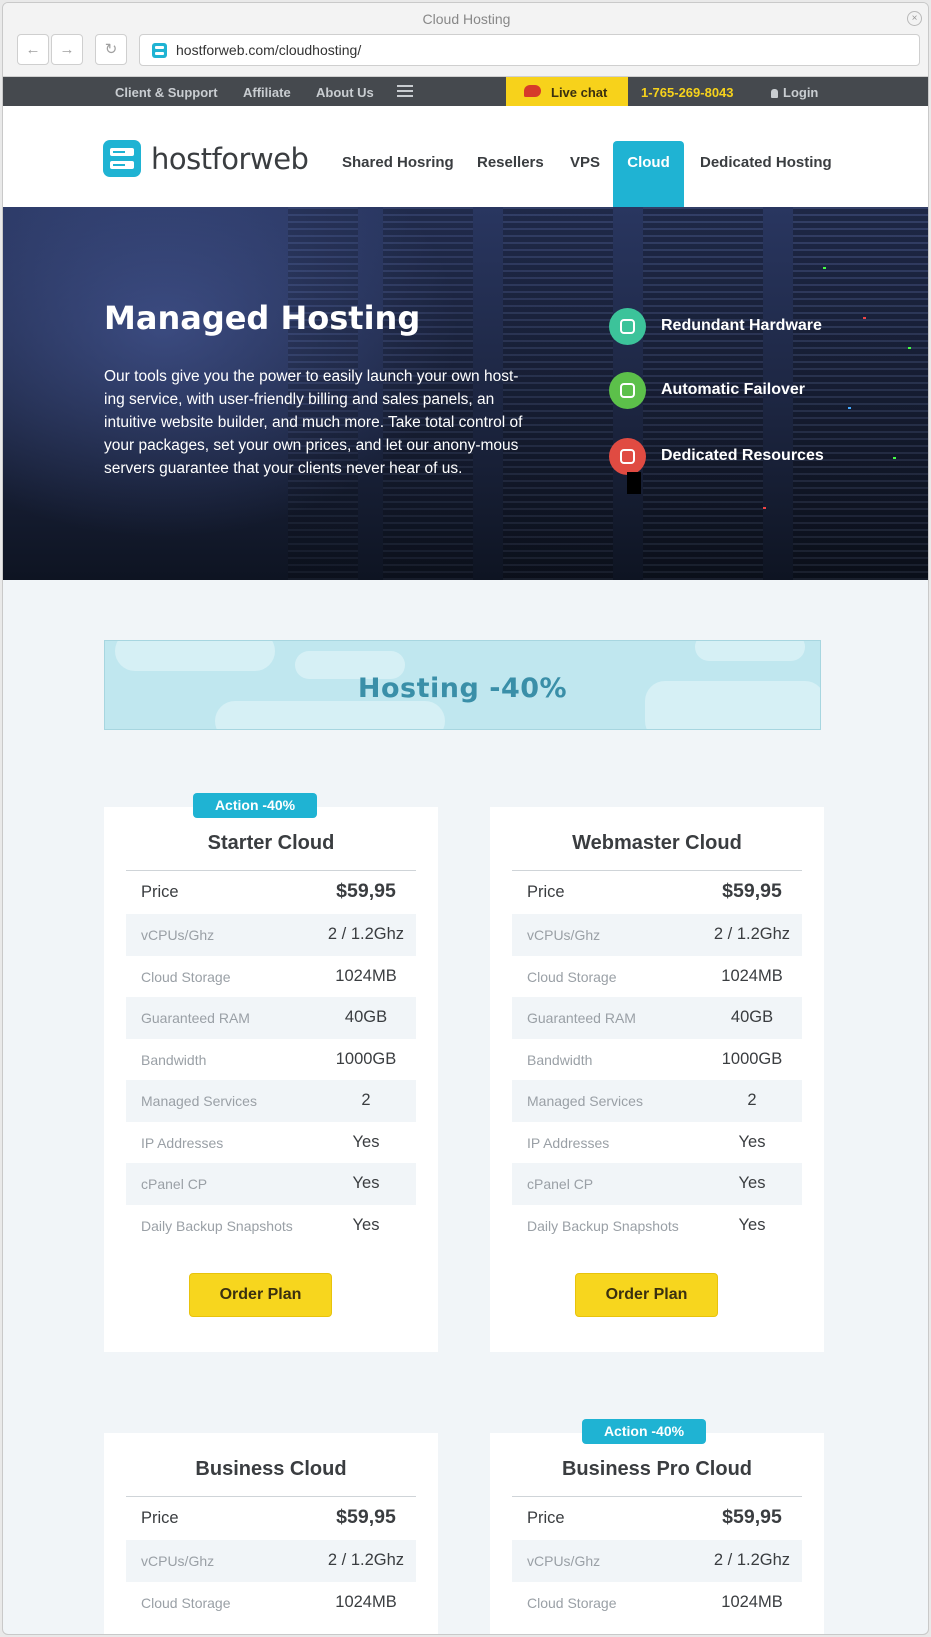 This screenshot has width=931, height=1637. I want to click on spec-row: Daily Backup Snapshots Yes, so click(271, 1226).